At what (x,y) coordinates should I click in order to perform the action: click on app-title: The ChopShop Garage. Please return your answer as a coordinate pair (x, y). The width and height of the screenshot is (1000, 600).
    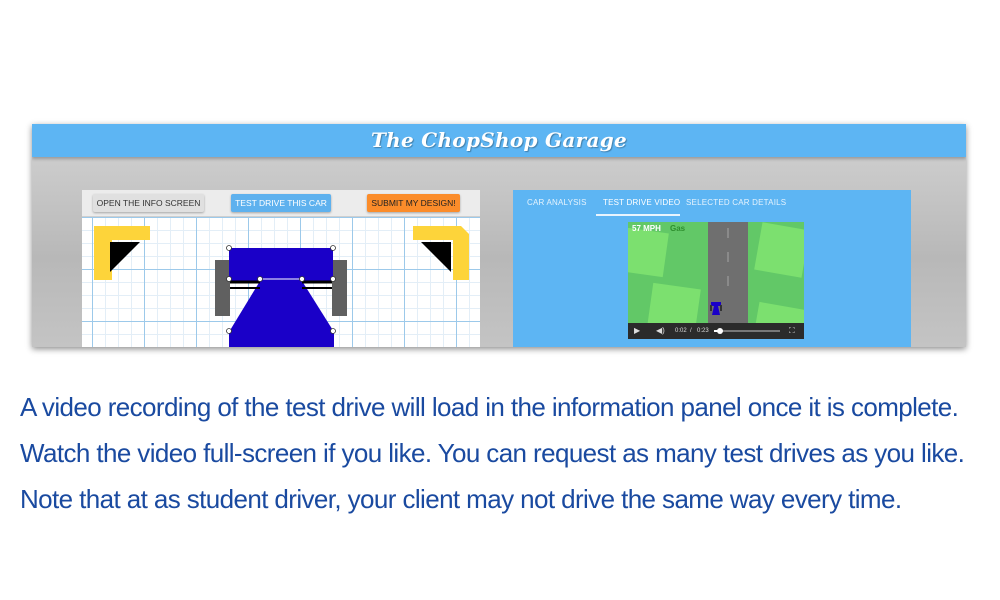
    Looking at the image, I should click on (499, 140).